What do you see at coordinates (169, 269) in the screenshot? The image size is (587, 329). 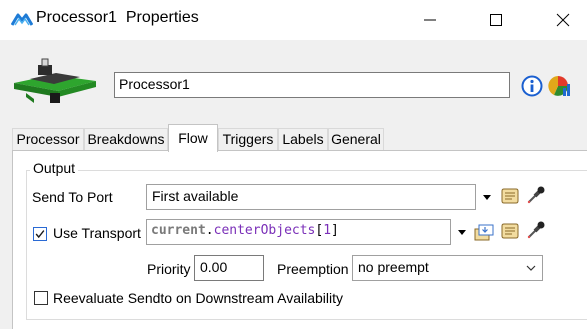 I see `priority-label: Priority` at bounding box center [169, 269].